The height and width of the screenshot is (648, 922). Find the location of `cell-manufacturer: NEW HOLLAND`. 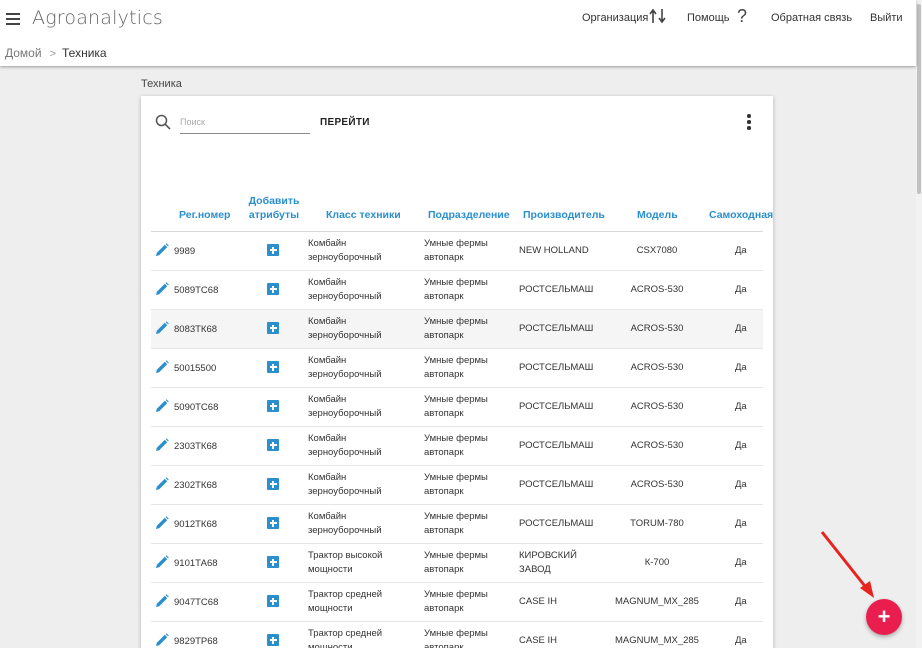

cell-manufacturer: NEW HOLLAND is located at coordinates (554, 251).